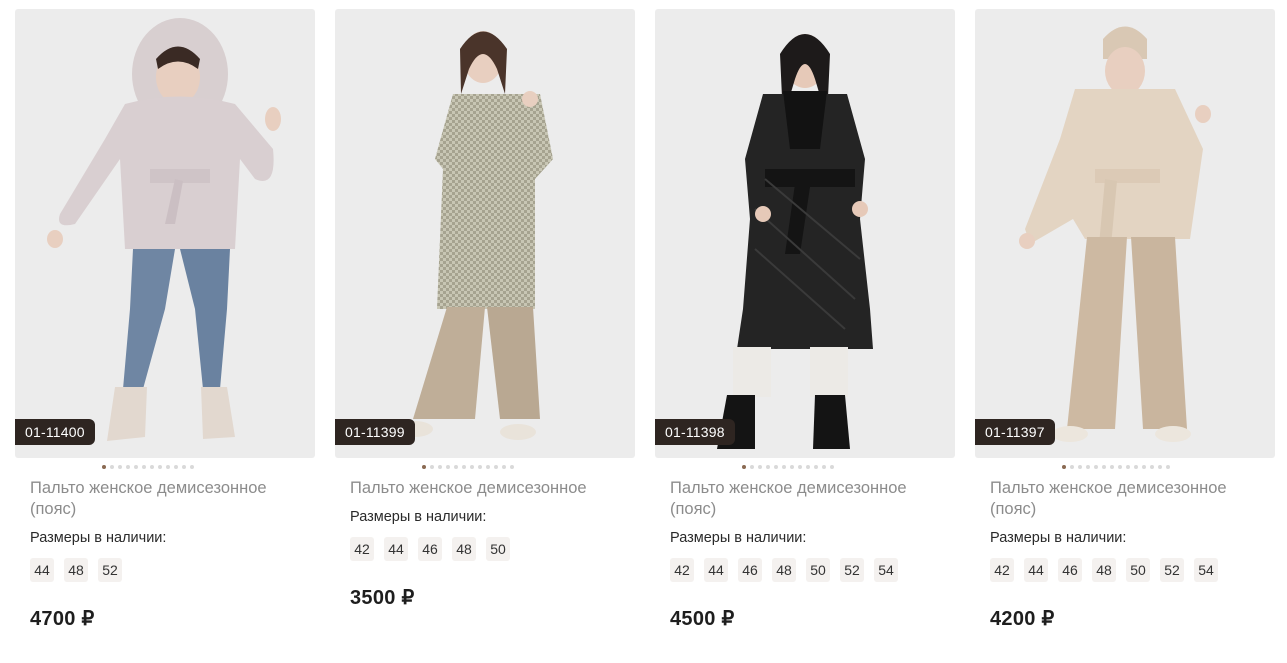 This screenshot has height=663, width=1287. I want to click on sku-badge: 01-11400, so click(55, 432).